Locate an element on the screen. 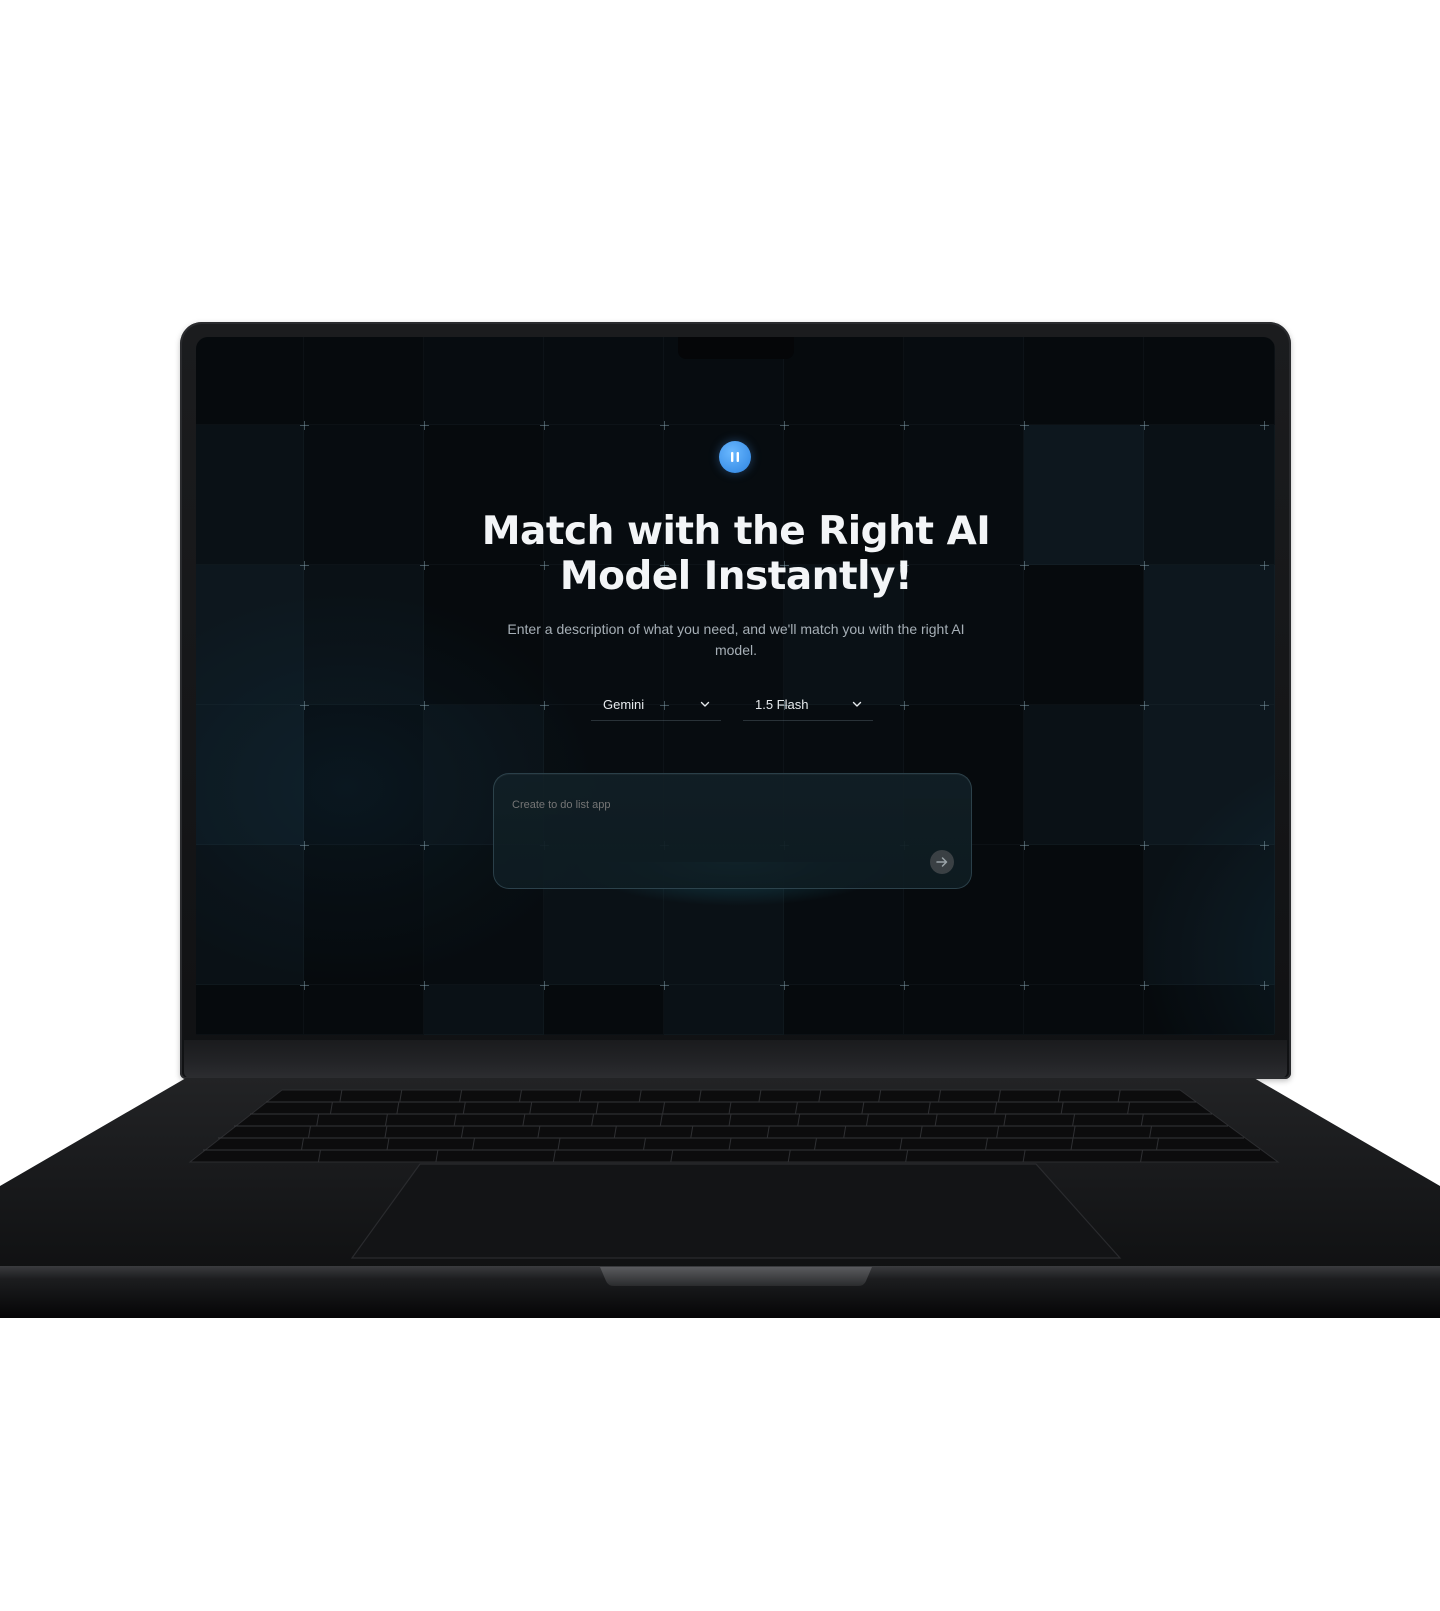  model-select-value: 1.5 Flash is located at coordinates (782, 704).